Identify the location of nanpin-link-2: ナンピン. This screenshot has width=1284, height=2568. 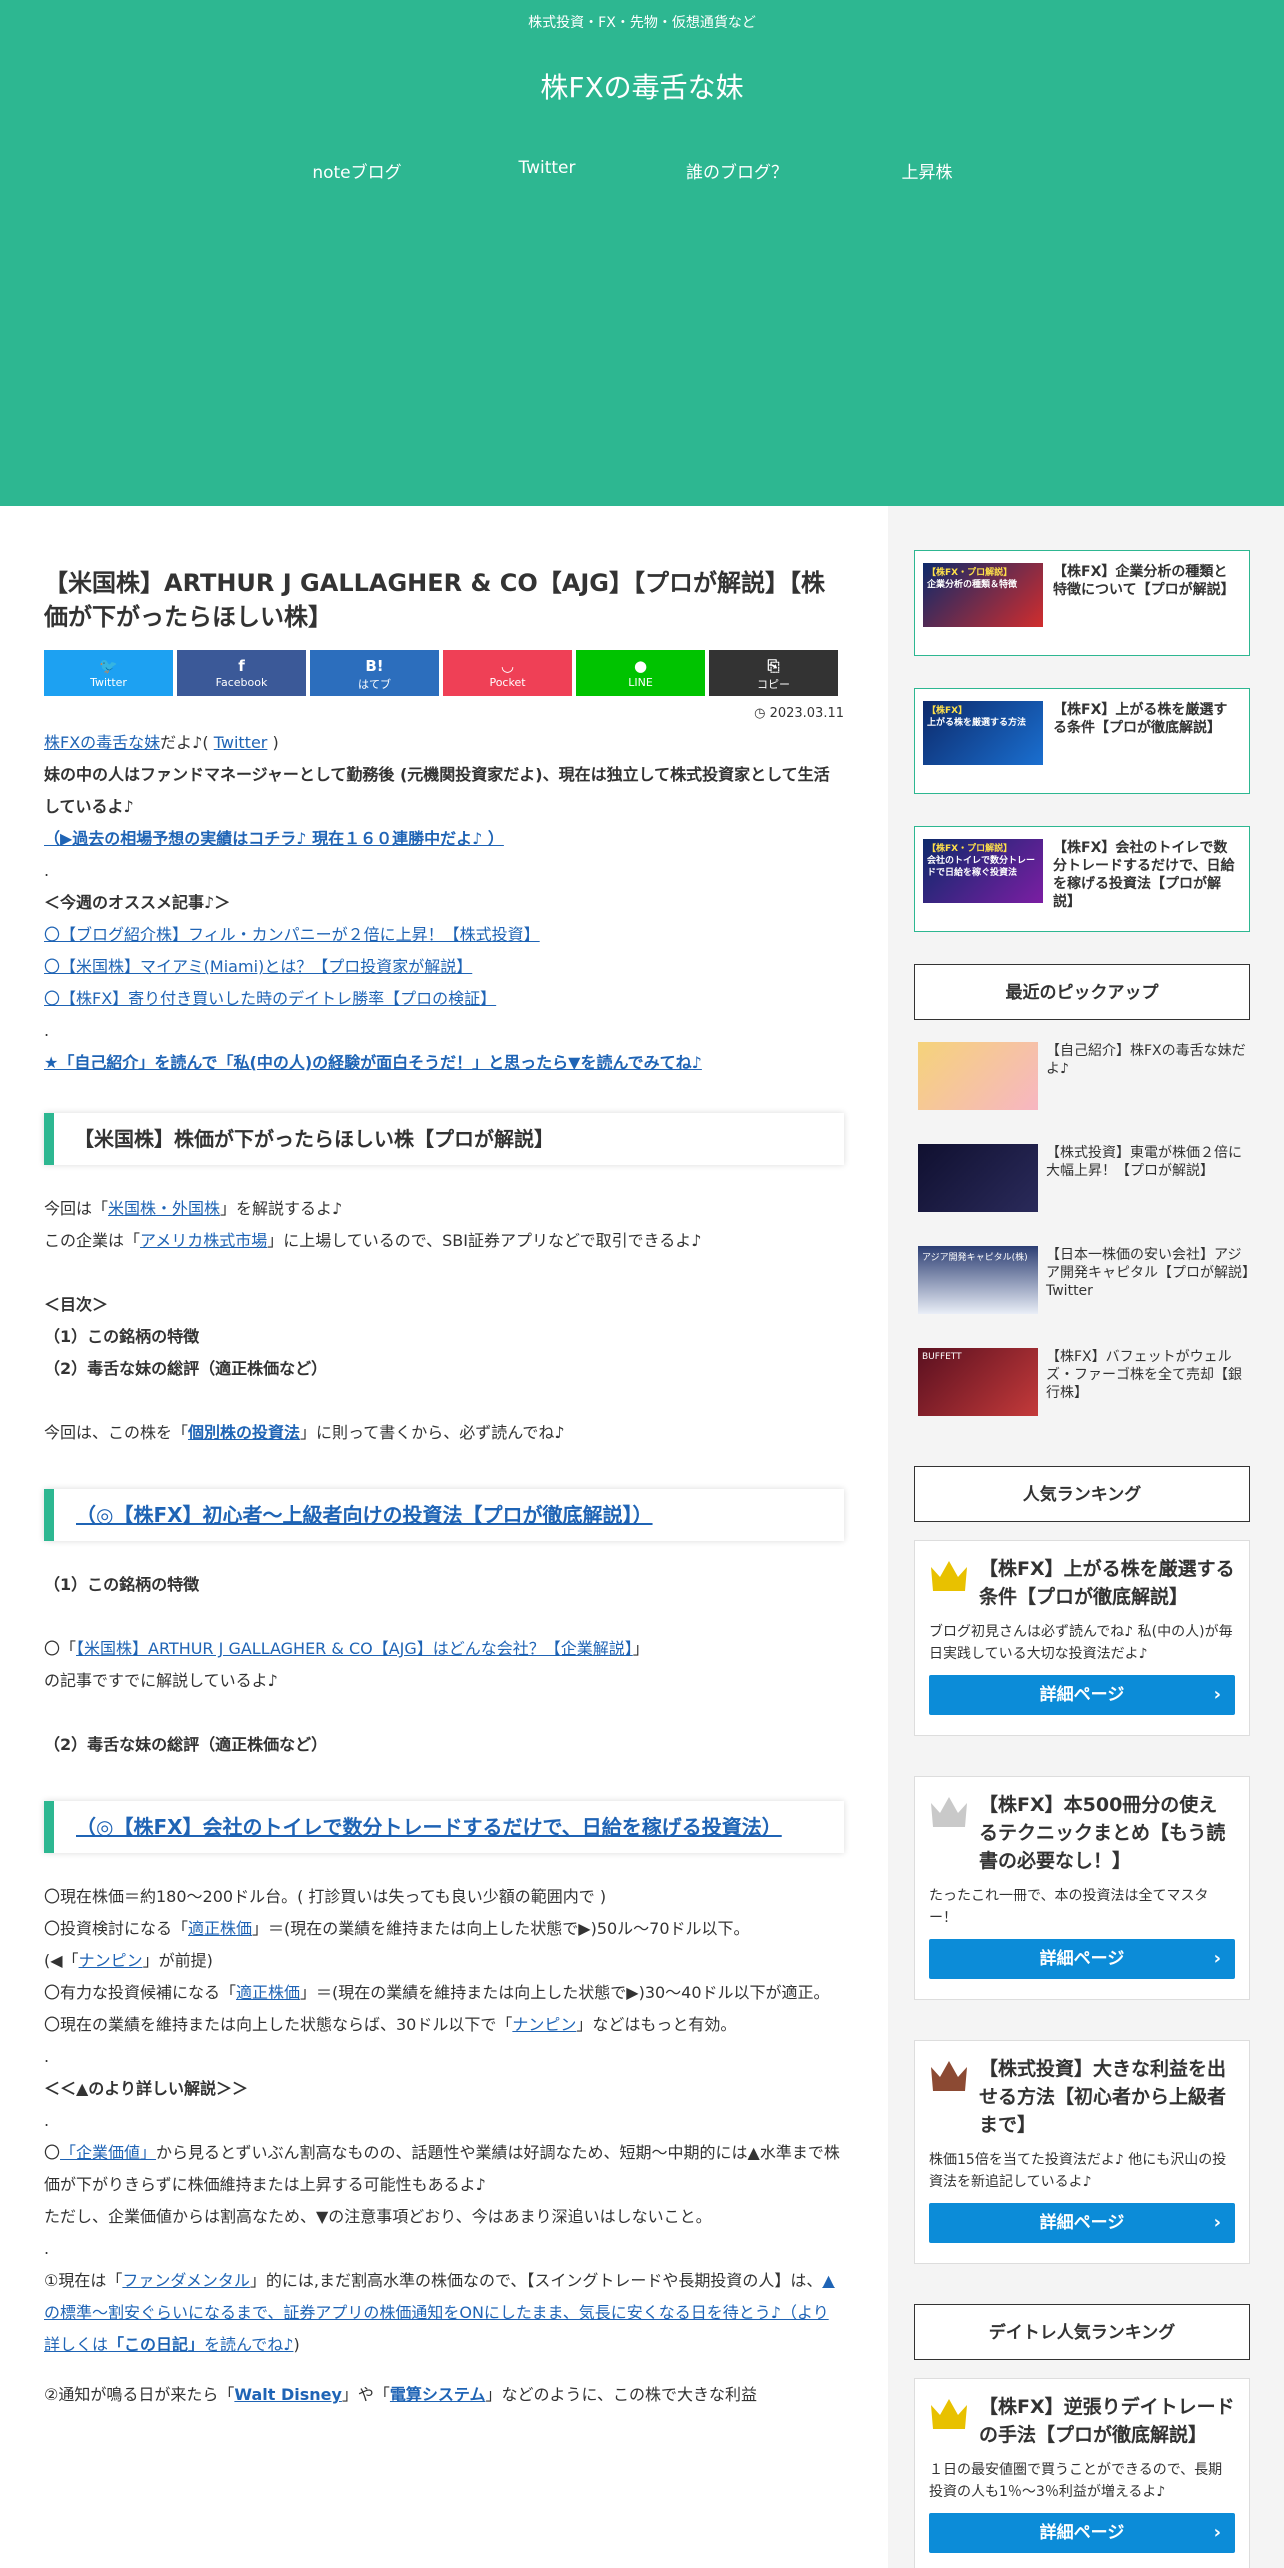
(544, 2024).